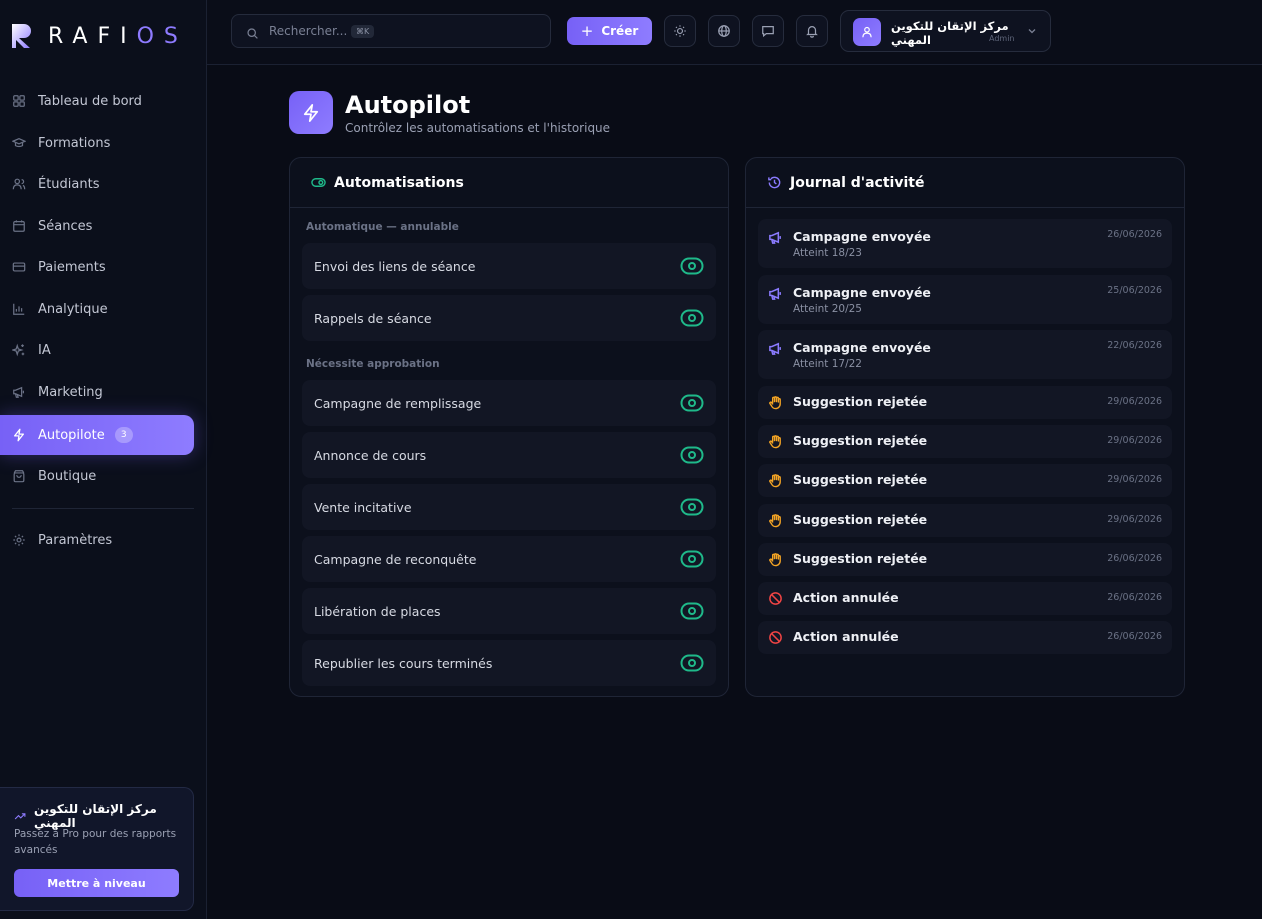  What do you see at coordinates (97, 476) in the screenshot?
I see `sidebar-item-shop: Boutique` at bounding box center [97, 476].